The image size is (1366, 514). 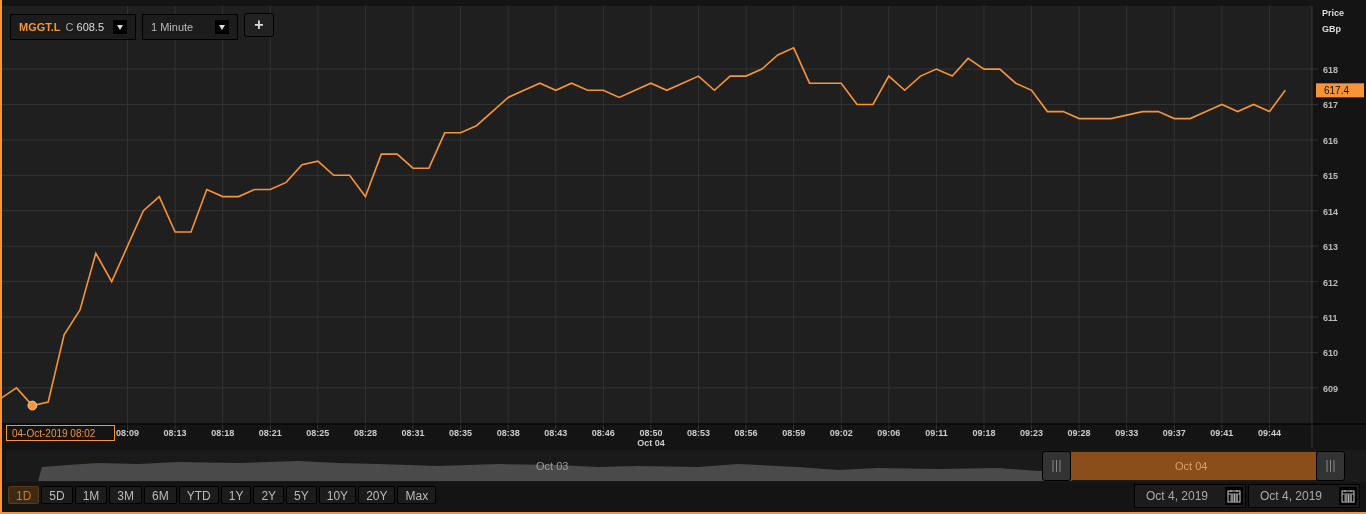 I want to click on x-axis-label: 08:18, so click(x=223, y=433).